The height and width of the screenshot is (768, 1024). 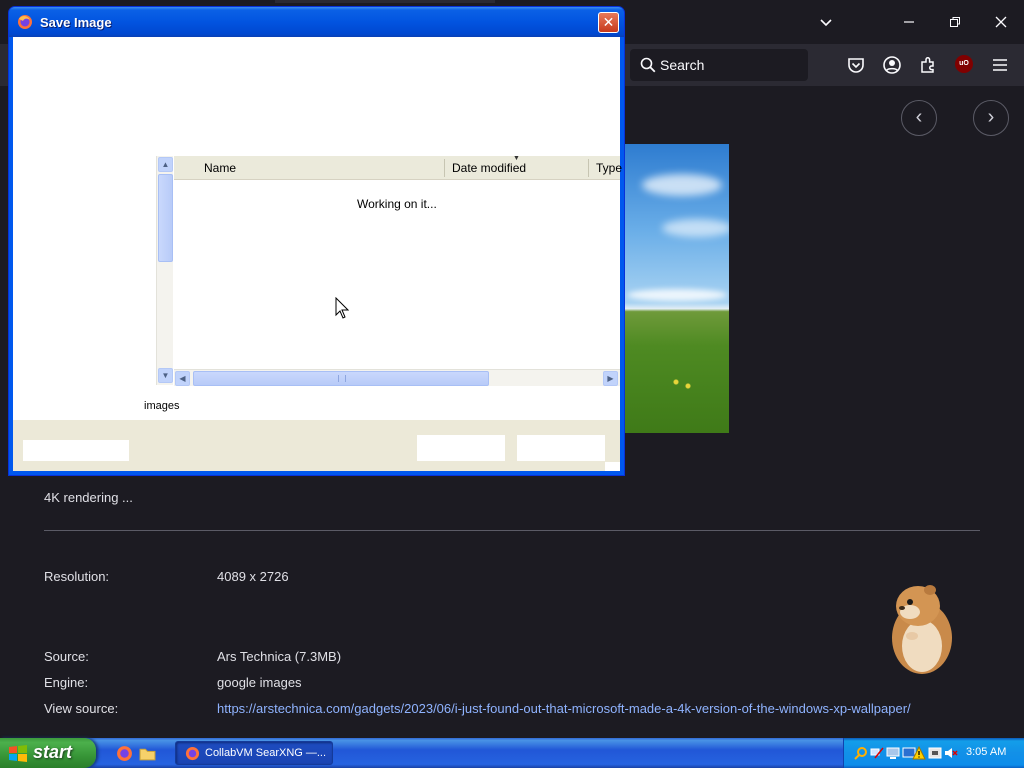 I want to click on chevron-down-icon, so click(x=826, y=23).